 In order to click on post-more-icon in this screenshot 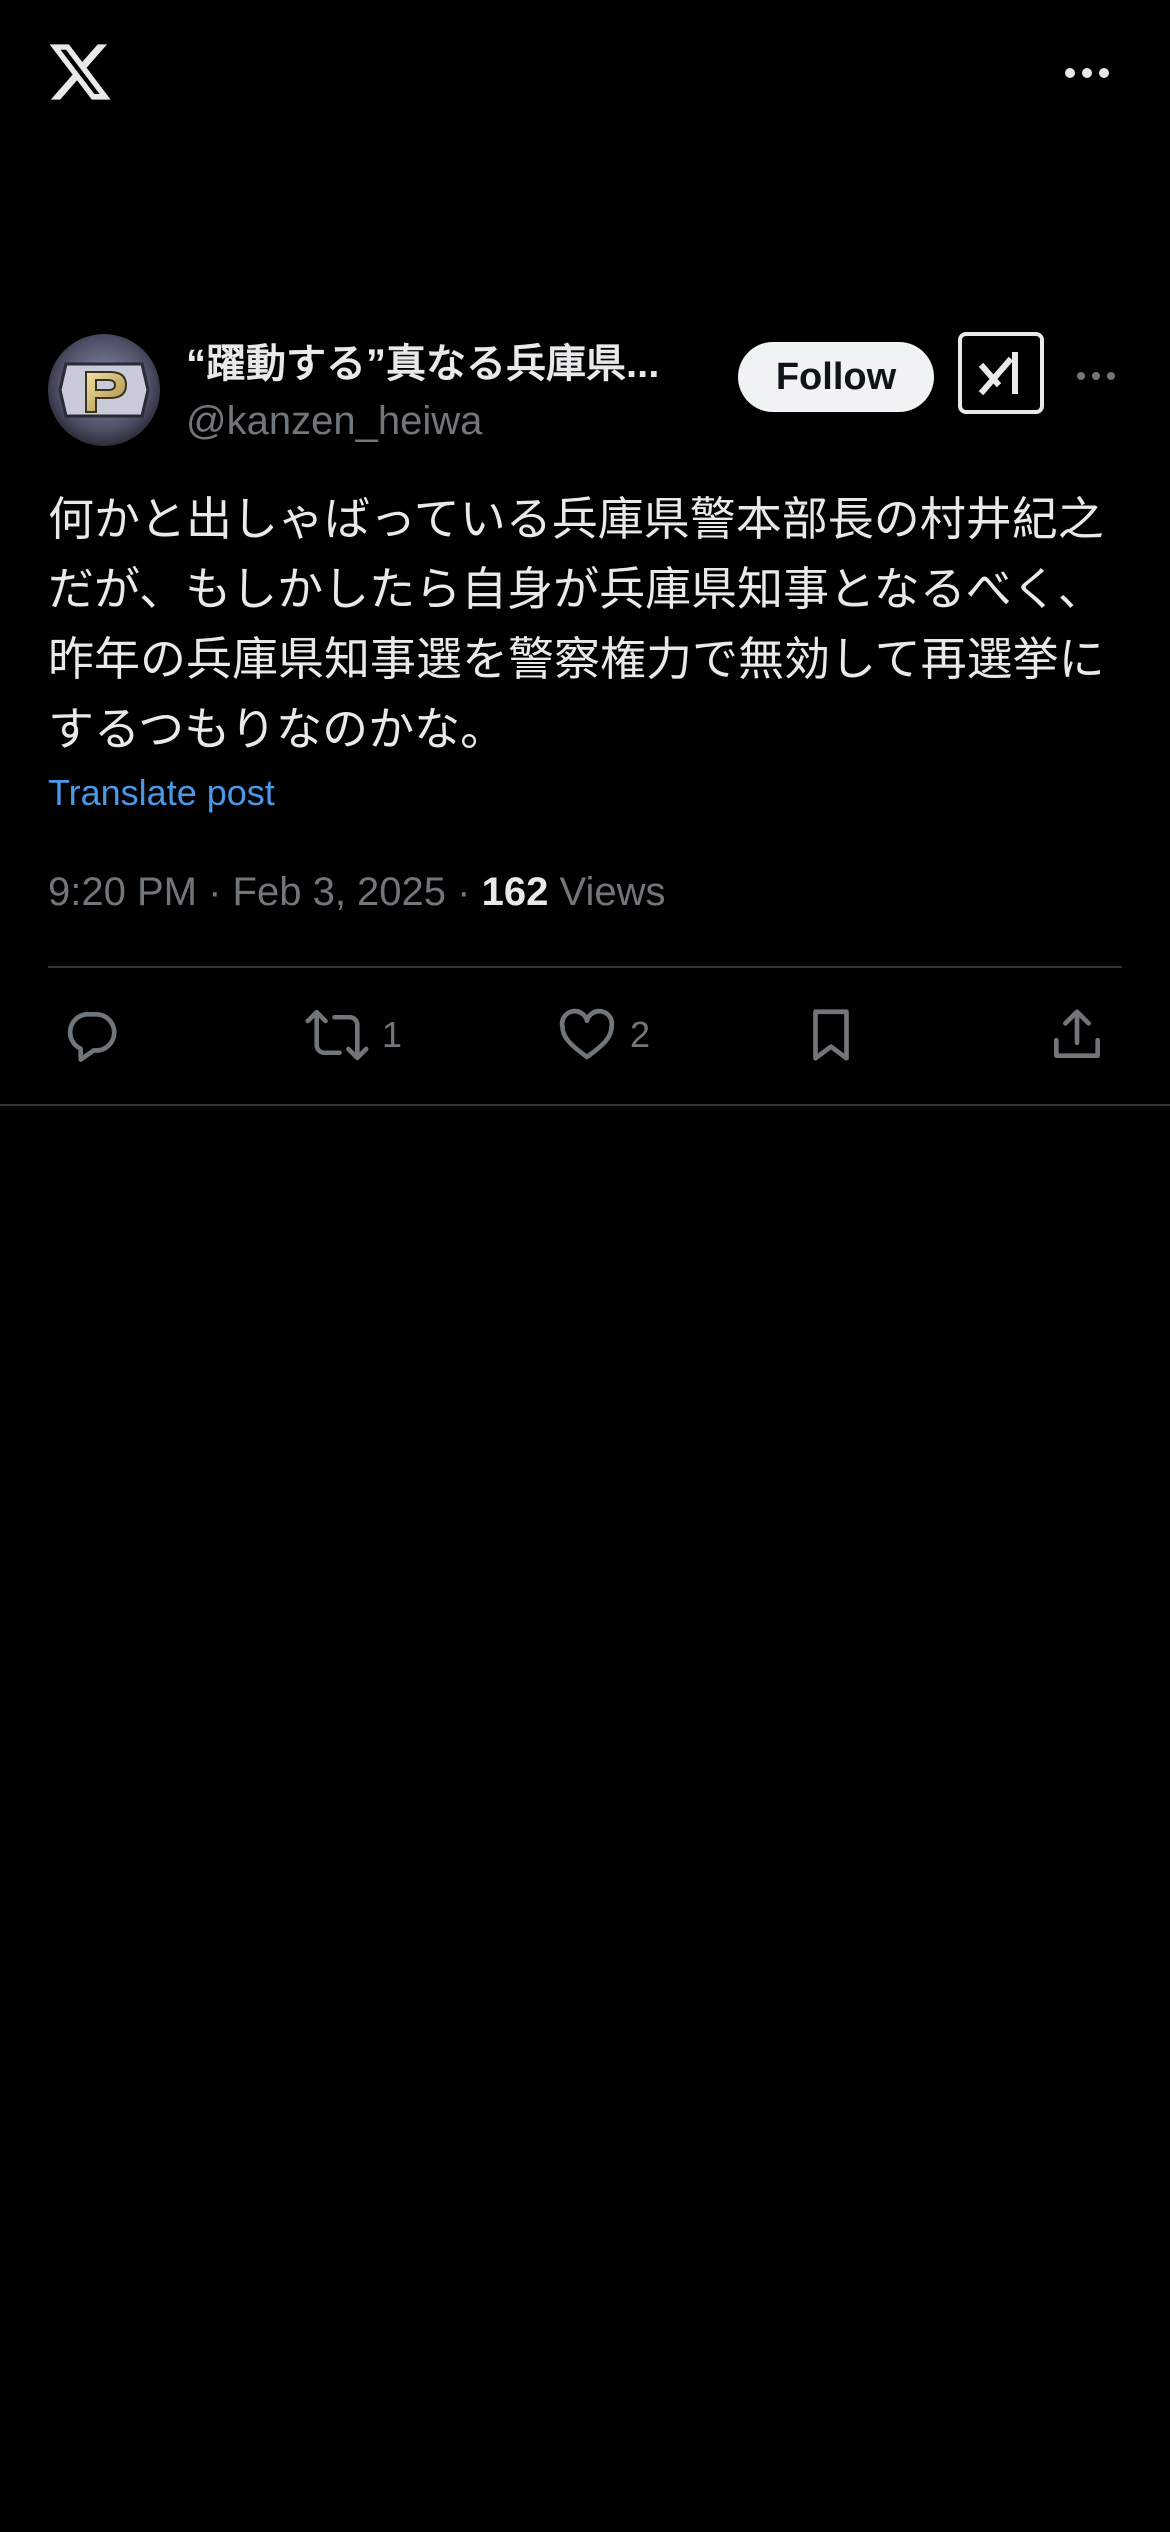, I will do `click(1096, 376)`.